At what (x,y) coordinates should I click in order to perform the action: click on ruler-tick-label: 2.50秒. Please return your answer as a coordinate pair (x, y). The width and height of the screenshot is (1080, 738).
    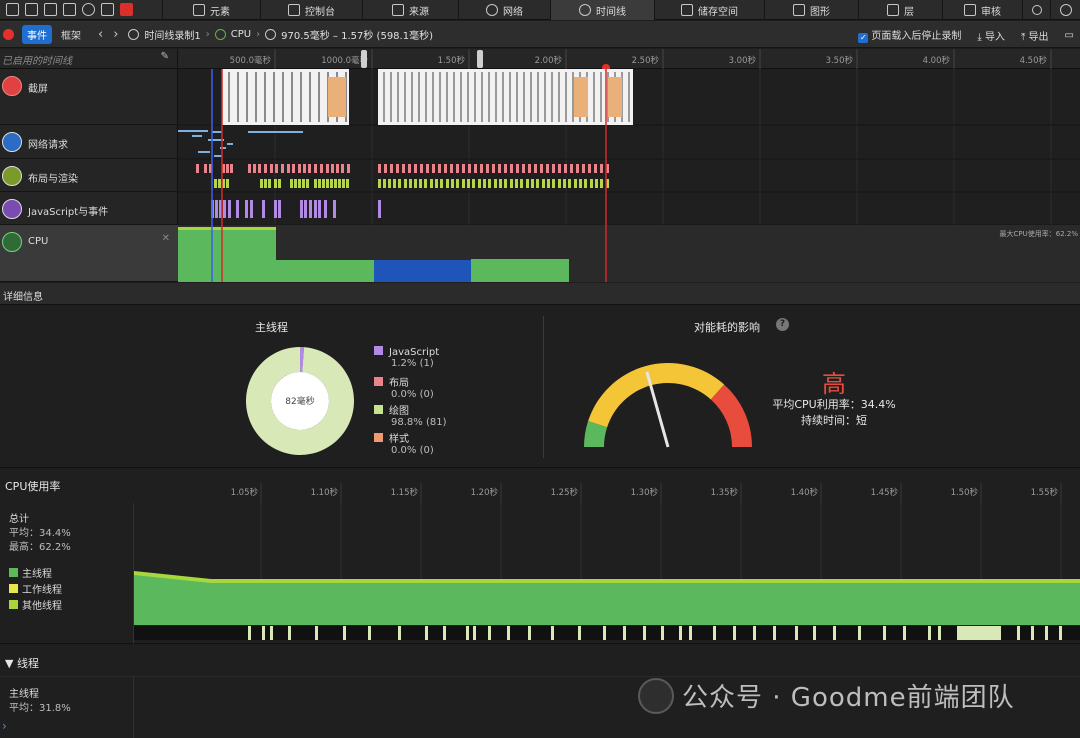
    Looking at the image, I should click on (646, 60).